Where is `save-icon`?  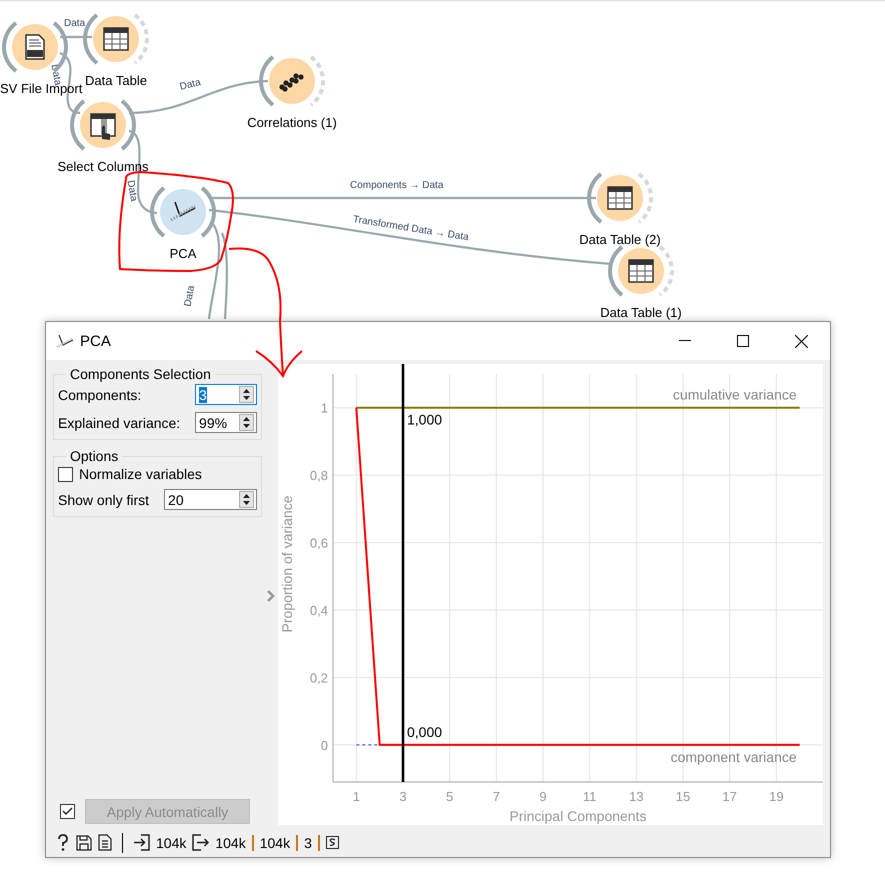 save-icon is located at coordinates (84, 842).